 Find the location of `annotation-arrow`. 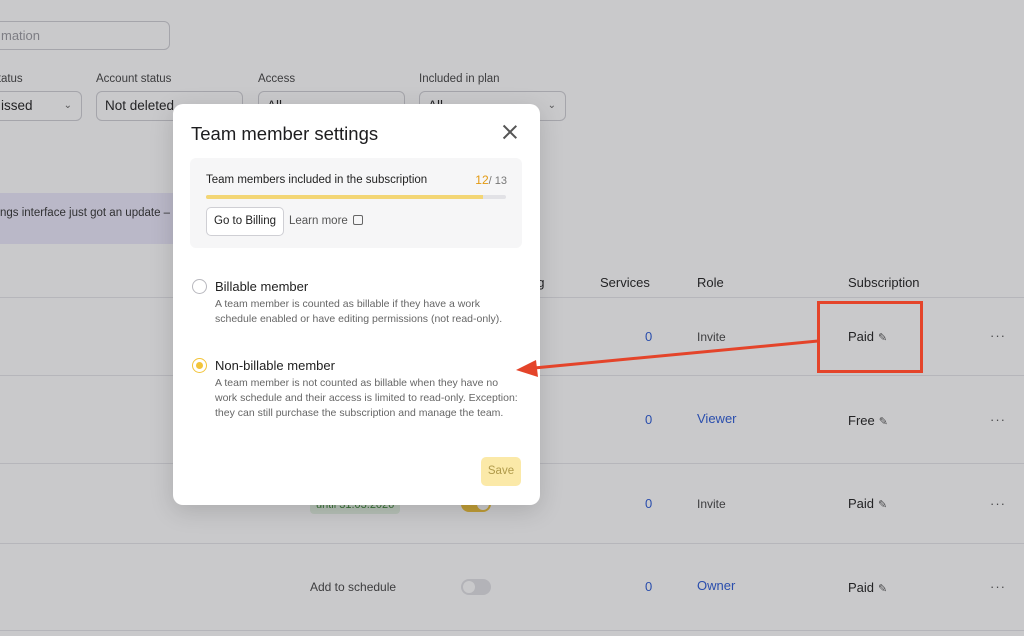

annotation-arrow is located at coordinates (667, 358).